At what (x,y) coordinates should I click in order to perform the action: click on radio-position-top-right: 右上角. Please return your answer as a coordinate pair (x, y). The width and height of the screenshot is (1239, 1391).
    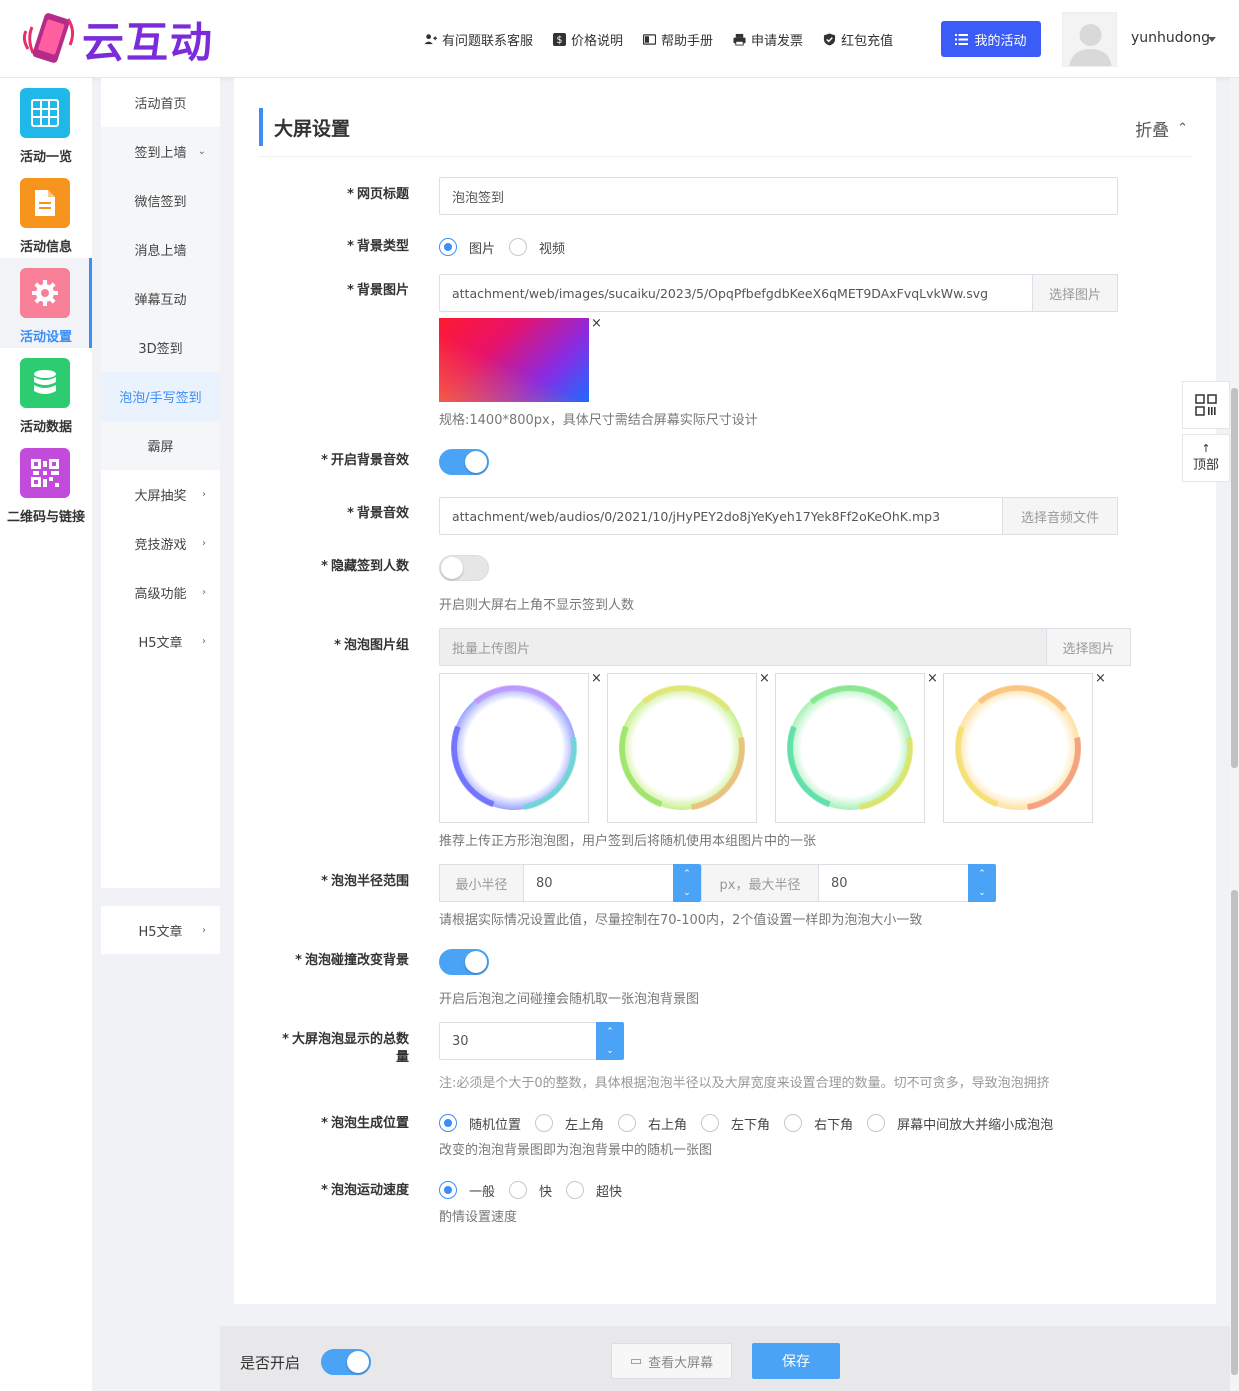
    Looking at the image, I should click on (652, 1123).